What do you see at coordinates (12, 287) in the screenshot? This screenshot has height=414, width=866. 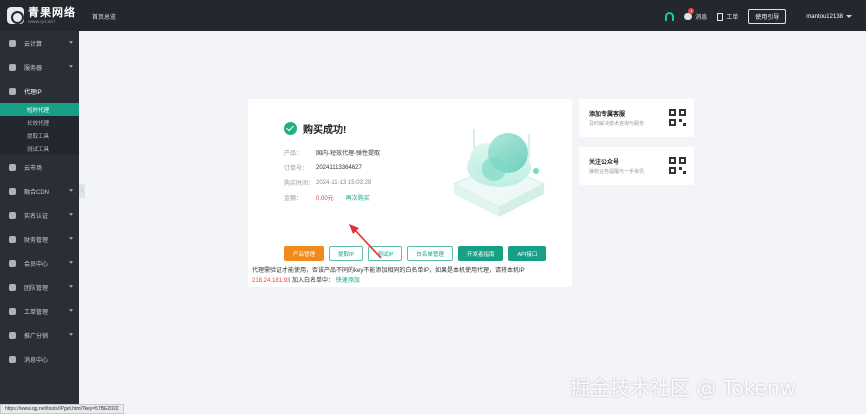 I see `team-icon` at bounding box center [12, 287].